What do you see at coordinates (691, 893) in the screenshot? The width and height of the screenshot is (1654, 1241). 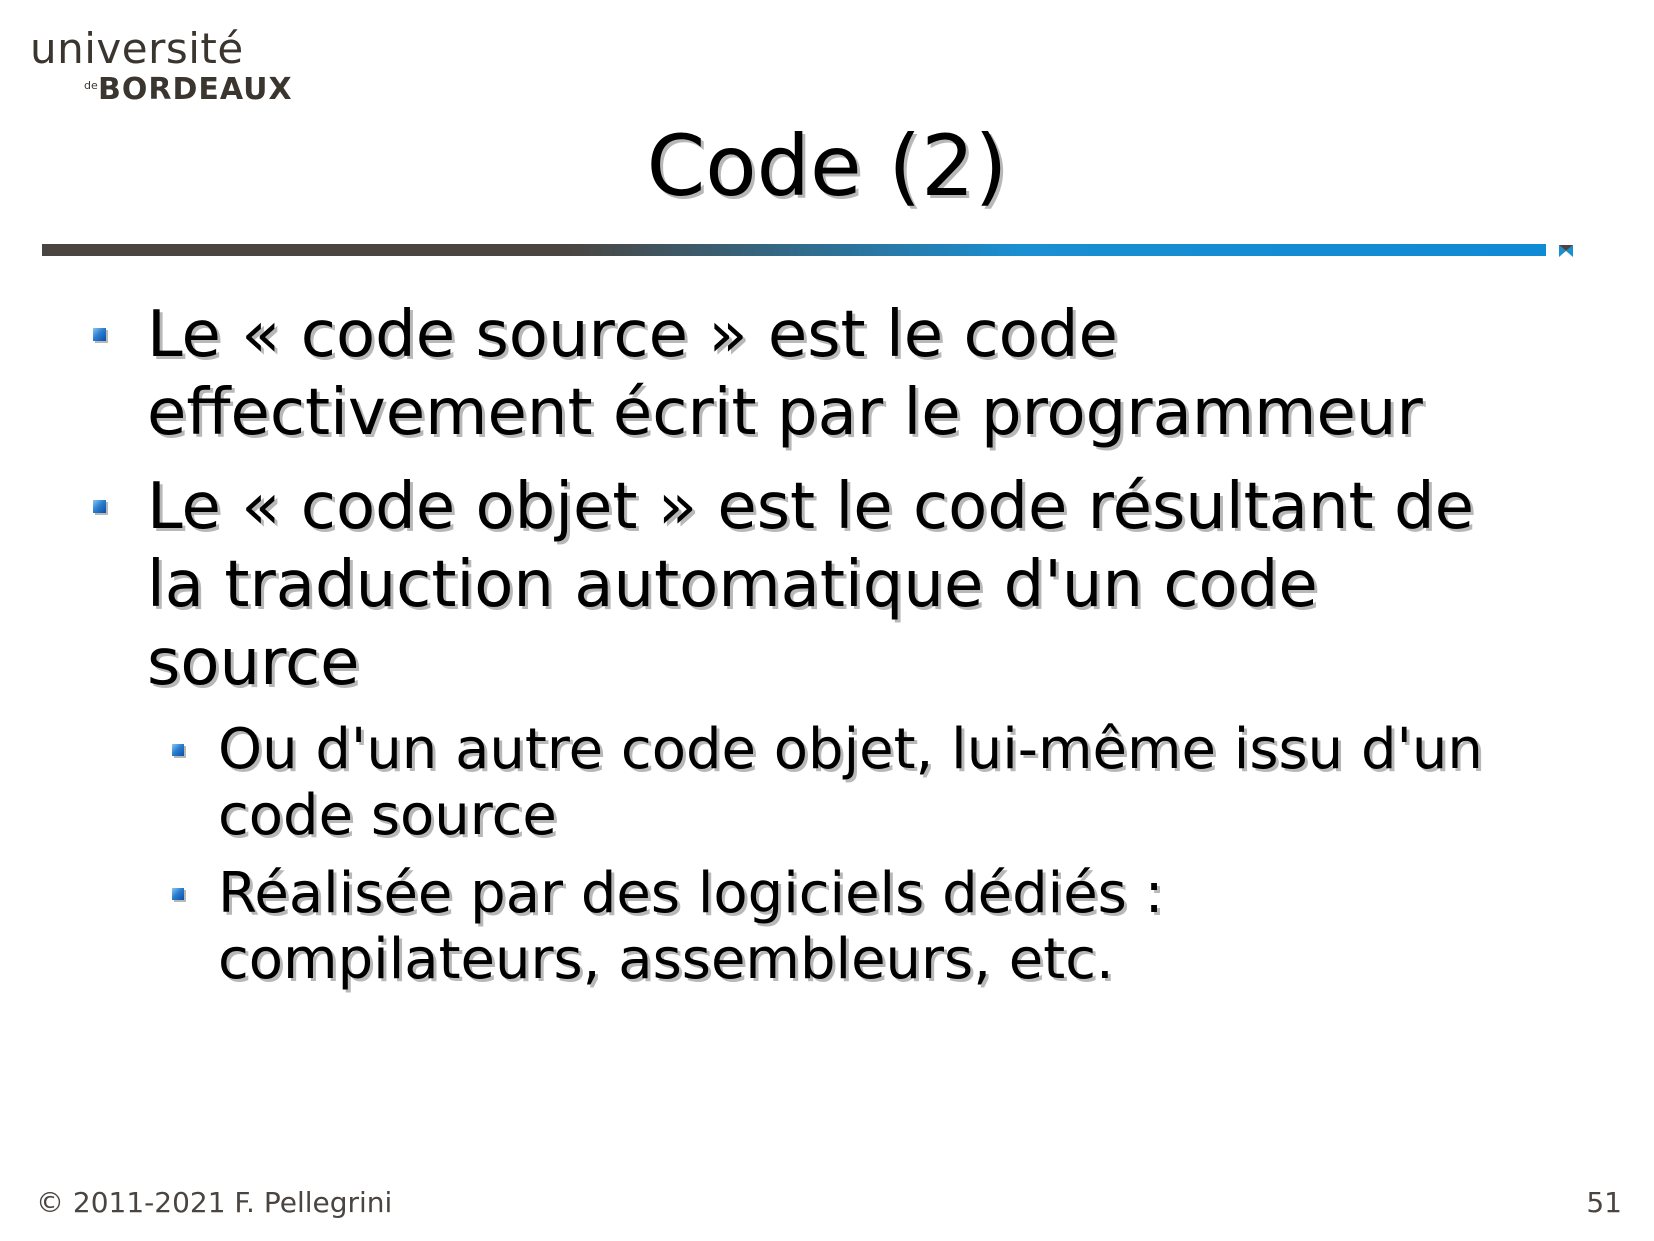 I see `sub-bullet-2-line-1: Réalisée par des logiciels dédiés :` at bounding box center [691, 893].